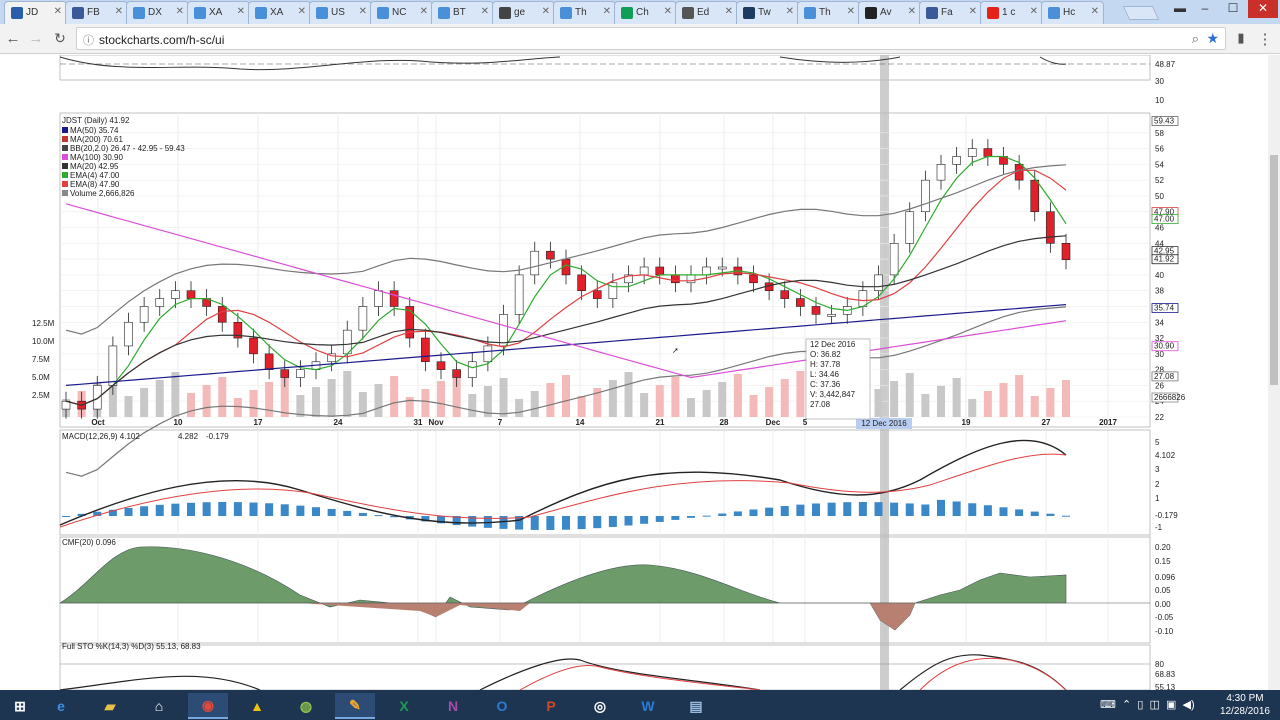 Image resolution: width=1280 pixels, height=720 pixels. I want to click on android-icon: ◍, so click(306, 706).